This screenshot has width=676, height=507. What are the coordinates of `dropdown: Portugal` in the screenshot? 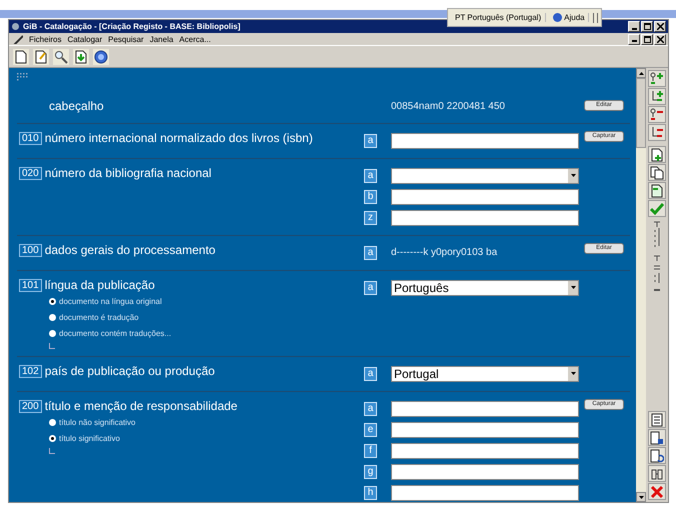 It's located at (485, 374).